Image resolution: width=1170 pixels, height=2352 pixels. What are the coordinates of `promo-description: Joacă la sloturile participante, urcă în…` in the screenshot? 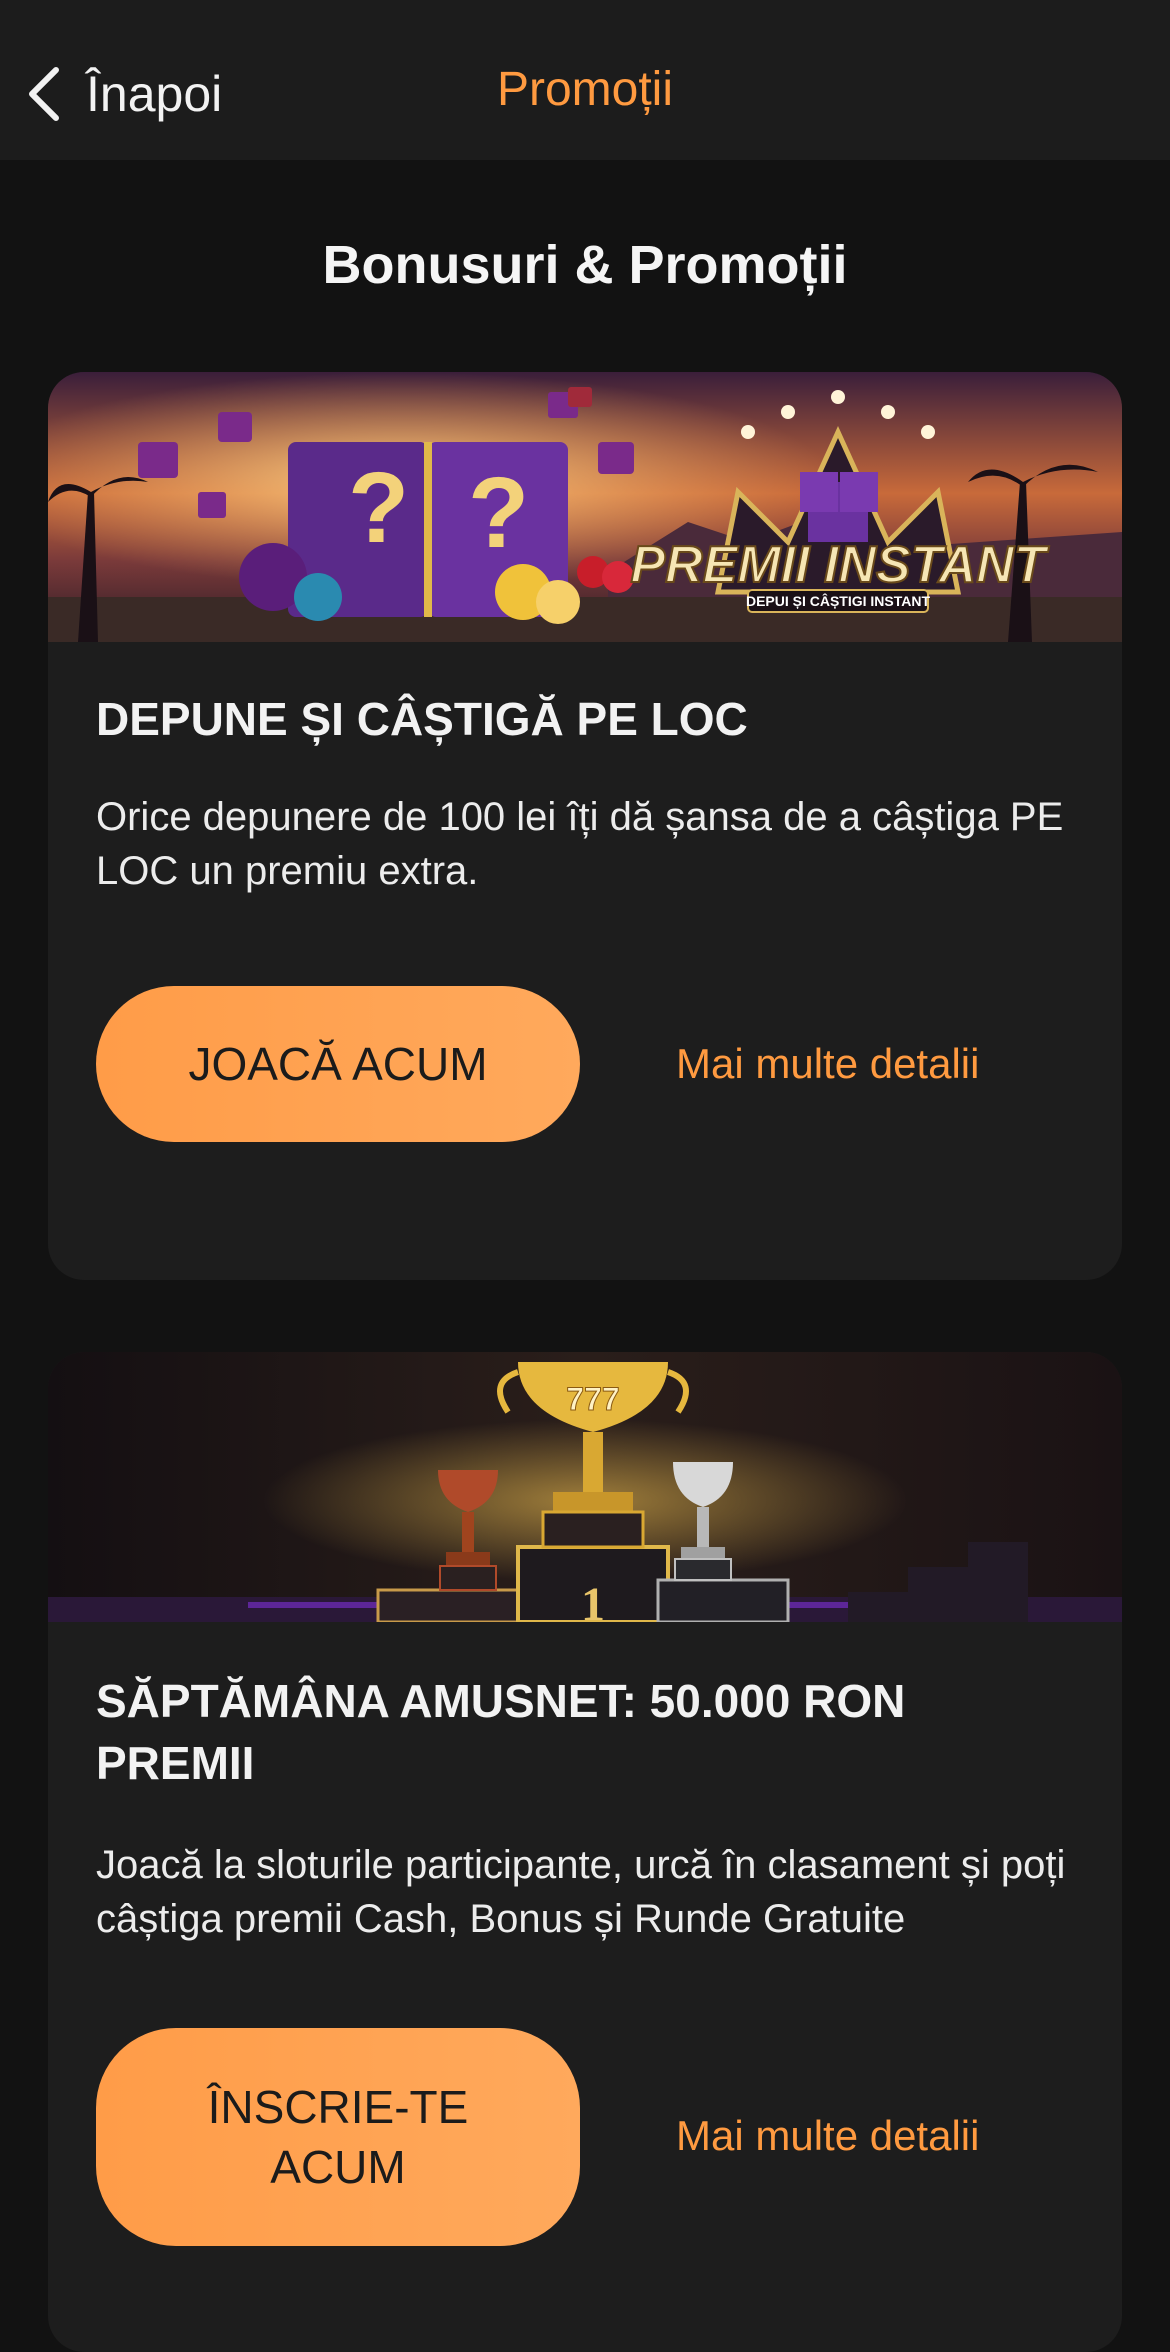 It's located at (581, 1892).